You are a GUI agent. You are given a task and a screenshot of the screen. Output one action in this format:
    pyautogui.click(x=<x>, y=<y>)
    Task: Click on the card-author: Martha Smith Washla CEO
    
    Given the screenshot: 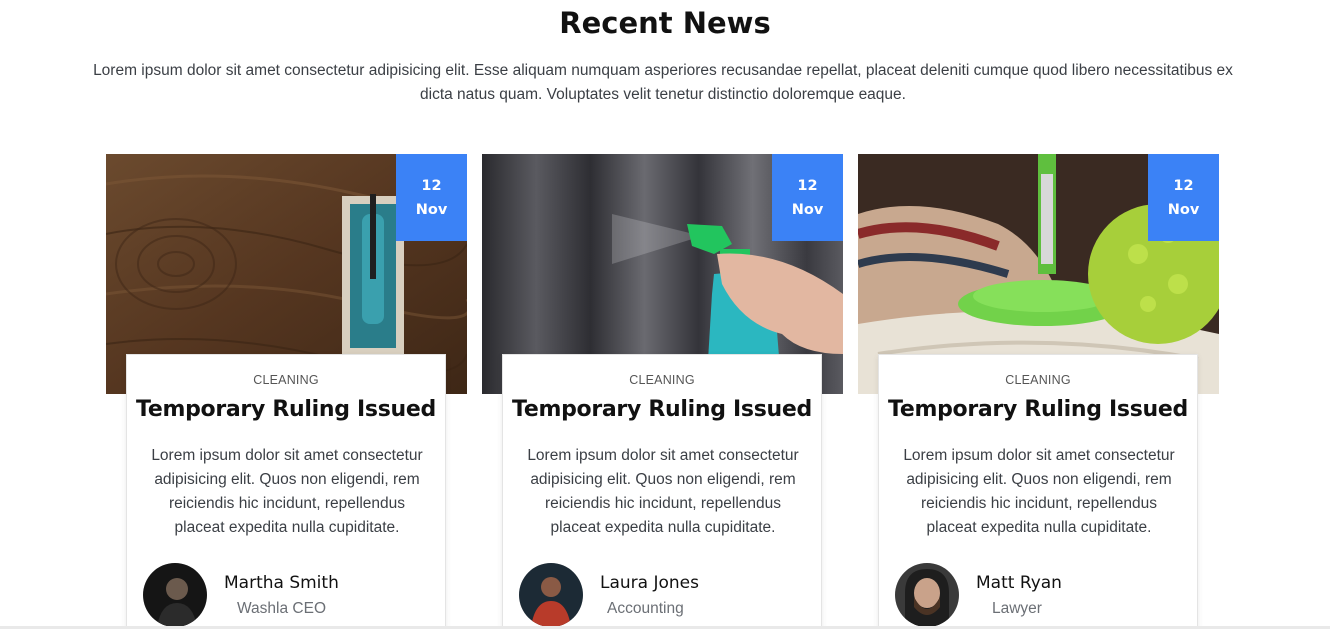 What is the action you would take?
    pyautogui.click(x=288, y=596)
    